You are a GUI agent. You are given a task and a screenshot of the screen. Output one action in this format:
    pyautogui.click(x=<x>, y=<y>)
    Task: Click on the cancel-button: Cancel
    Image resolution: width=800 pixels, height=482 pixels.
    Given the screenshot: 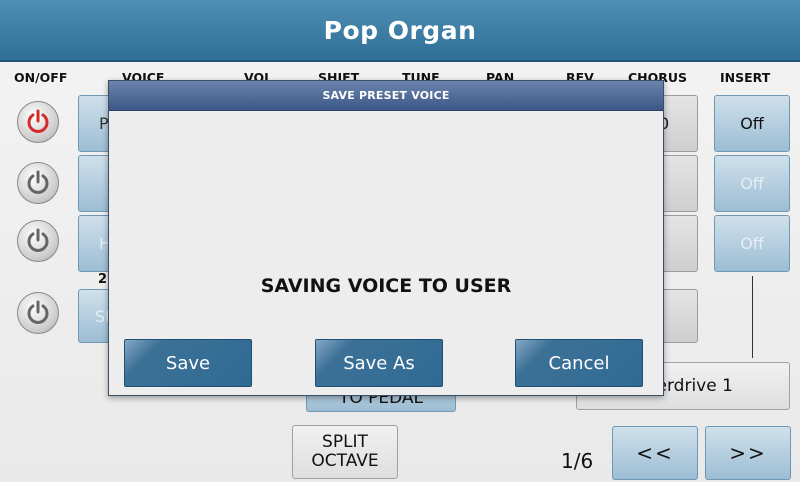 What is the action you would take?
    pyautogui.click(x=579, y=363)
    